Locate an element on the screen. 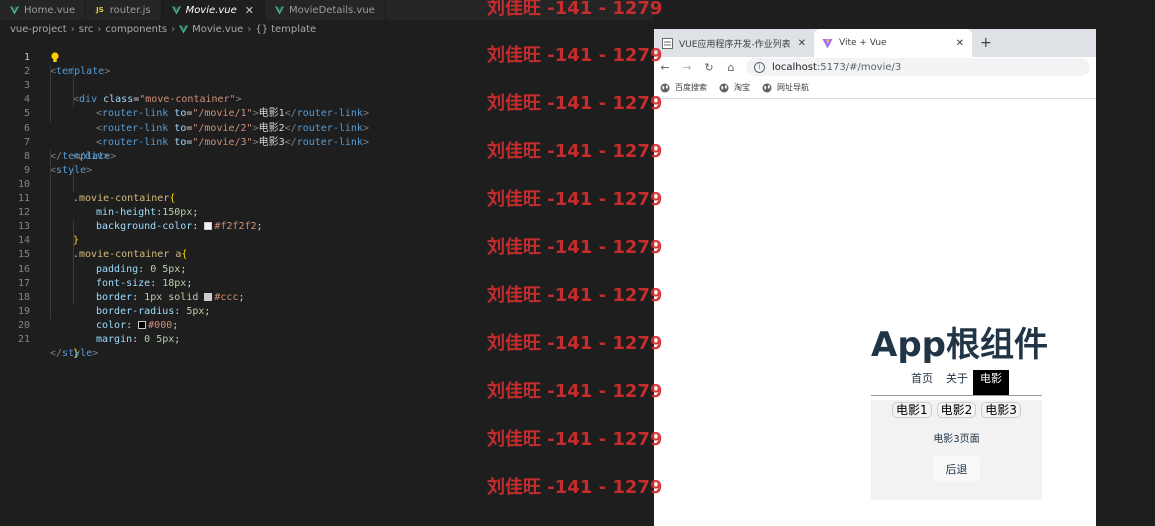 Image resolution: width=1155 pixels, height=526 pixels. forward-arrow-icon: → is located at coordinates (687, 67).